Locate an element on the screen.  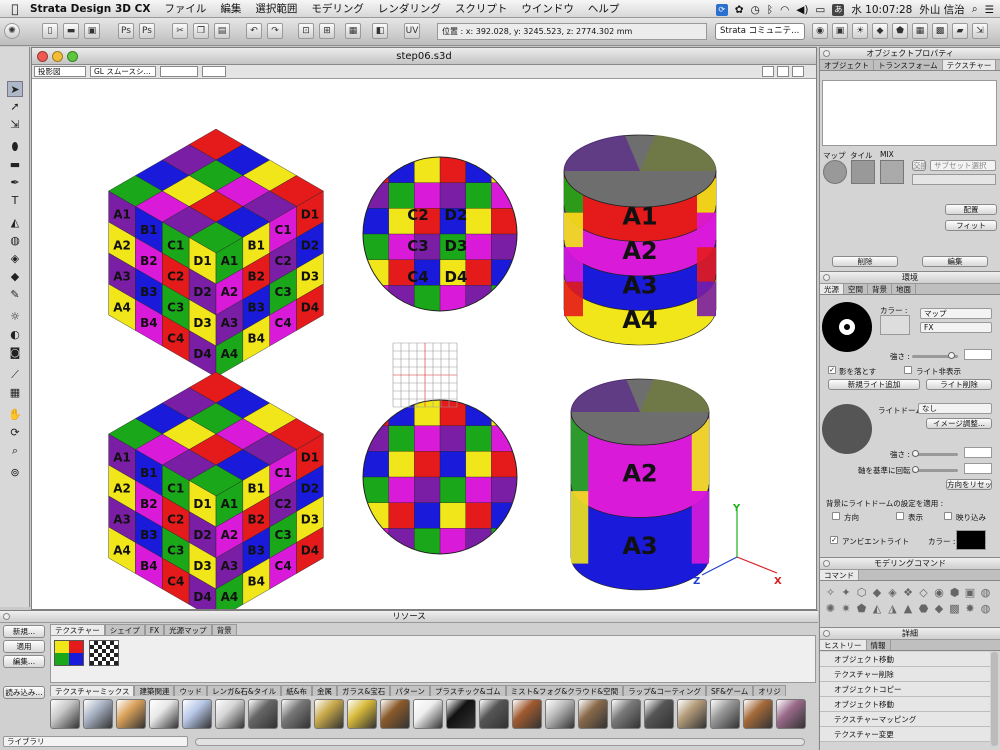
clock-icon: ◷ is located at coordinates (755, 10).